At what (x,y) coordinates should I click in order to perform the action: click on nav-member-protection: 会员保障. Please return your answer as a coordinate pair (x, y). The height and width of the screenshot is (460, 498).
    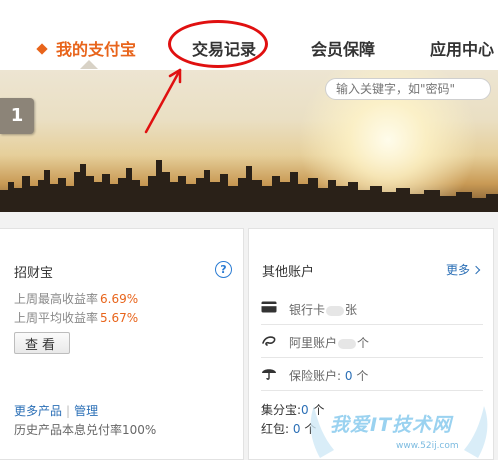
    Looking at the image, I should click on (343, 48).